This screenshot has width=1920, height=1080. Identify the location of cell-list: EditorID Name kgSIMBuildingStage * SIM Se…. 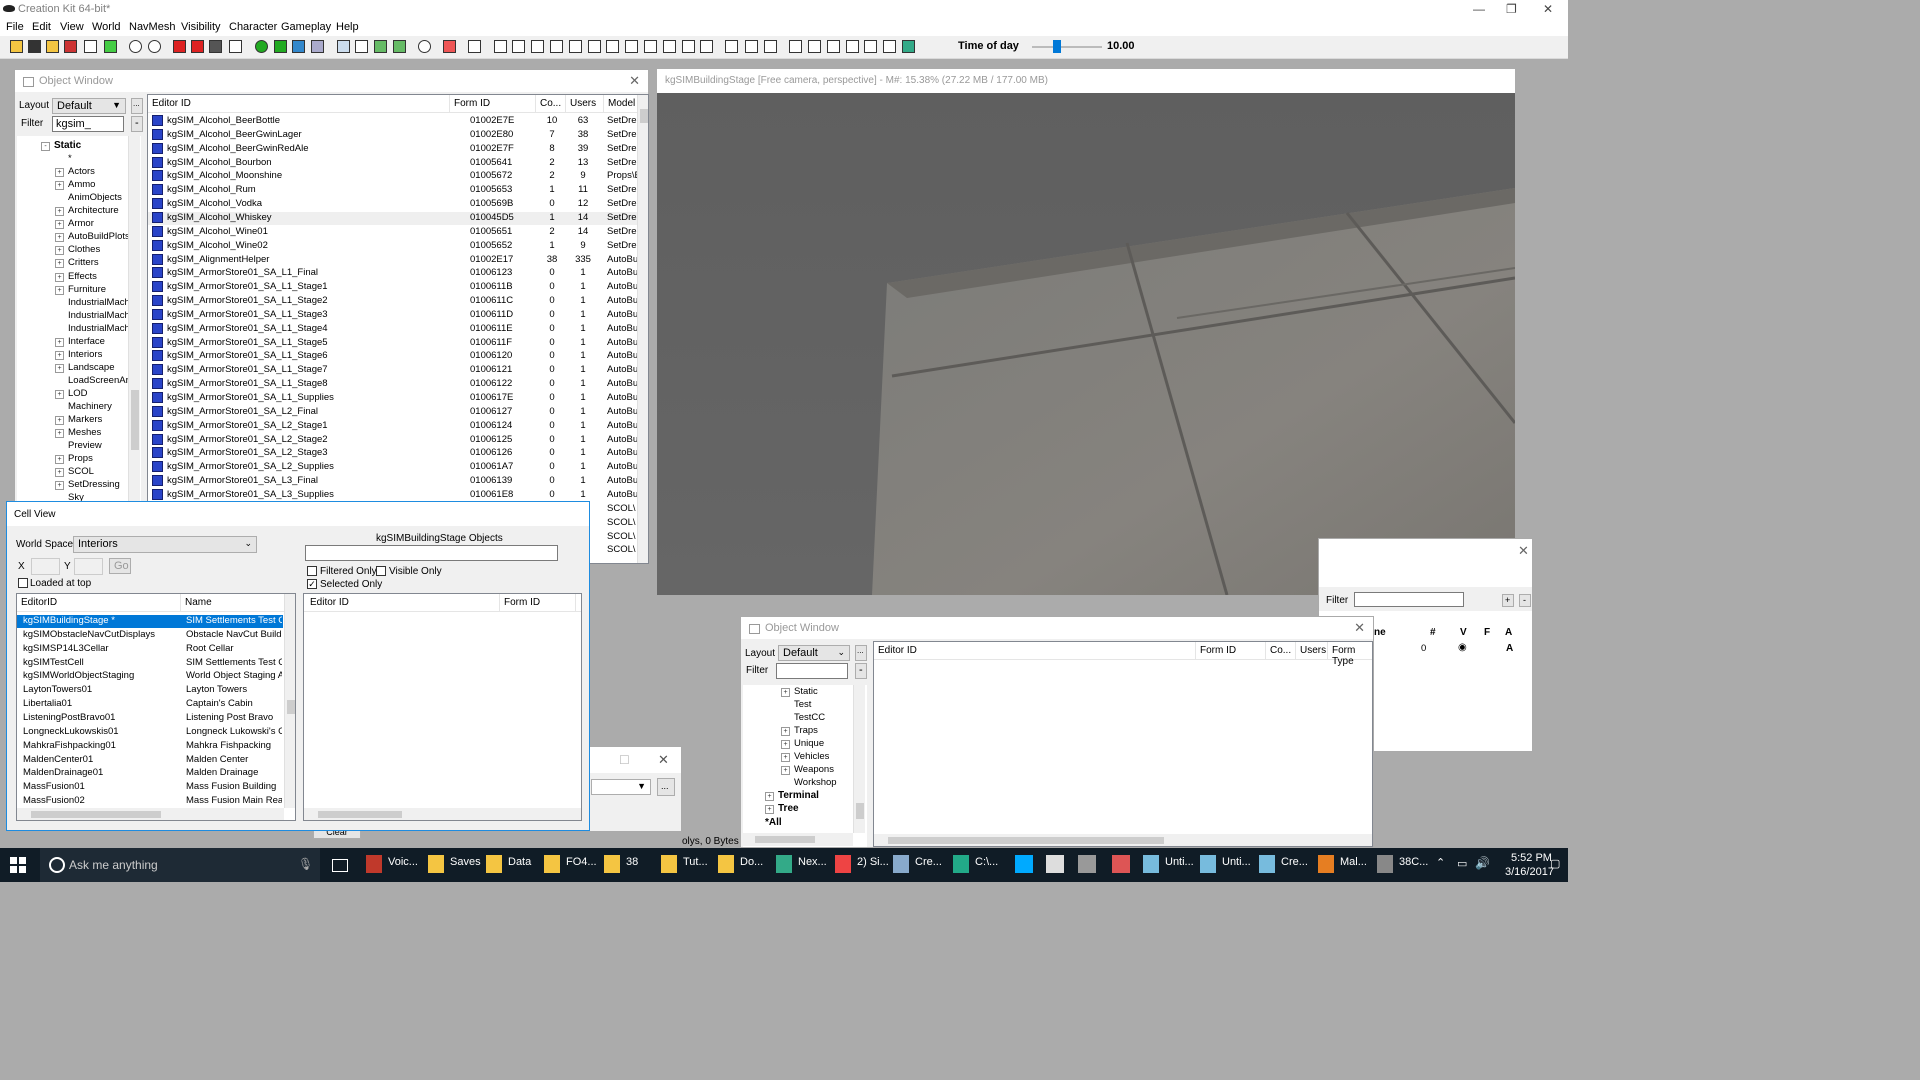
(156, 707).